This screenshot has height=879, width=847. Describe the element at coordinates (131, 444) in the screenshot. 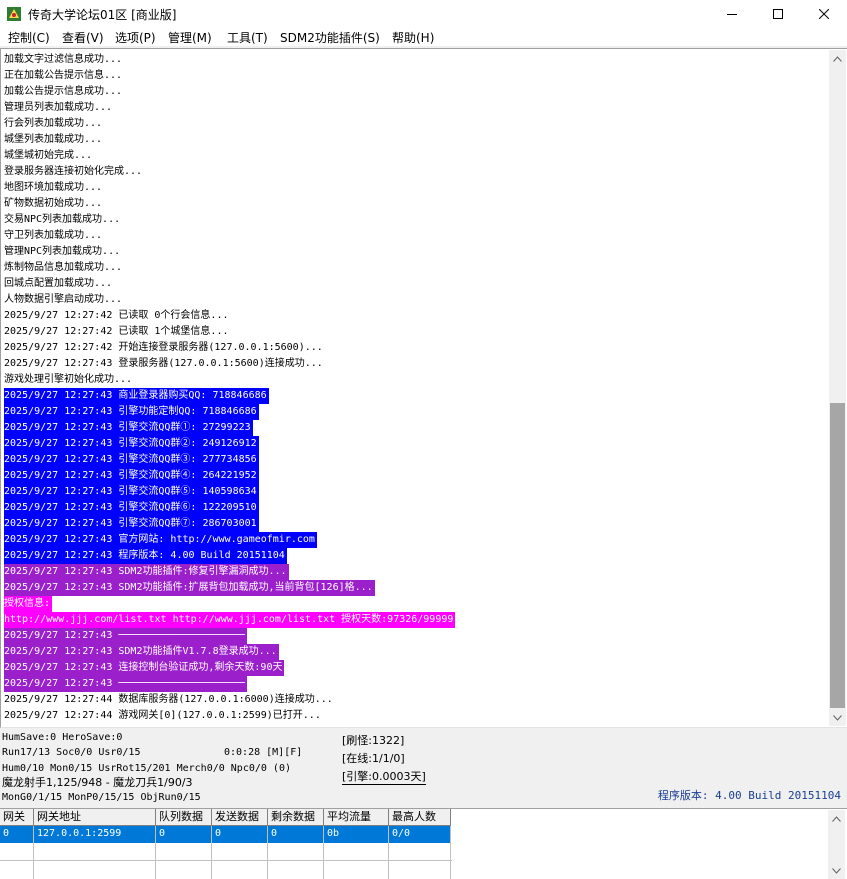

I see `log-line-text: 2025/9/27 12:27:43 引擎交流QQ群②: 249126912` at that location.